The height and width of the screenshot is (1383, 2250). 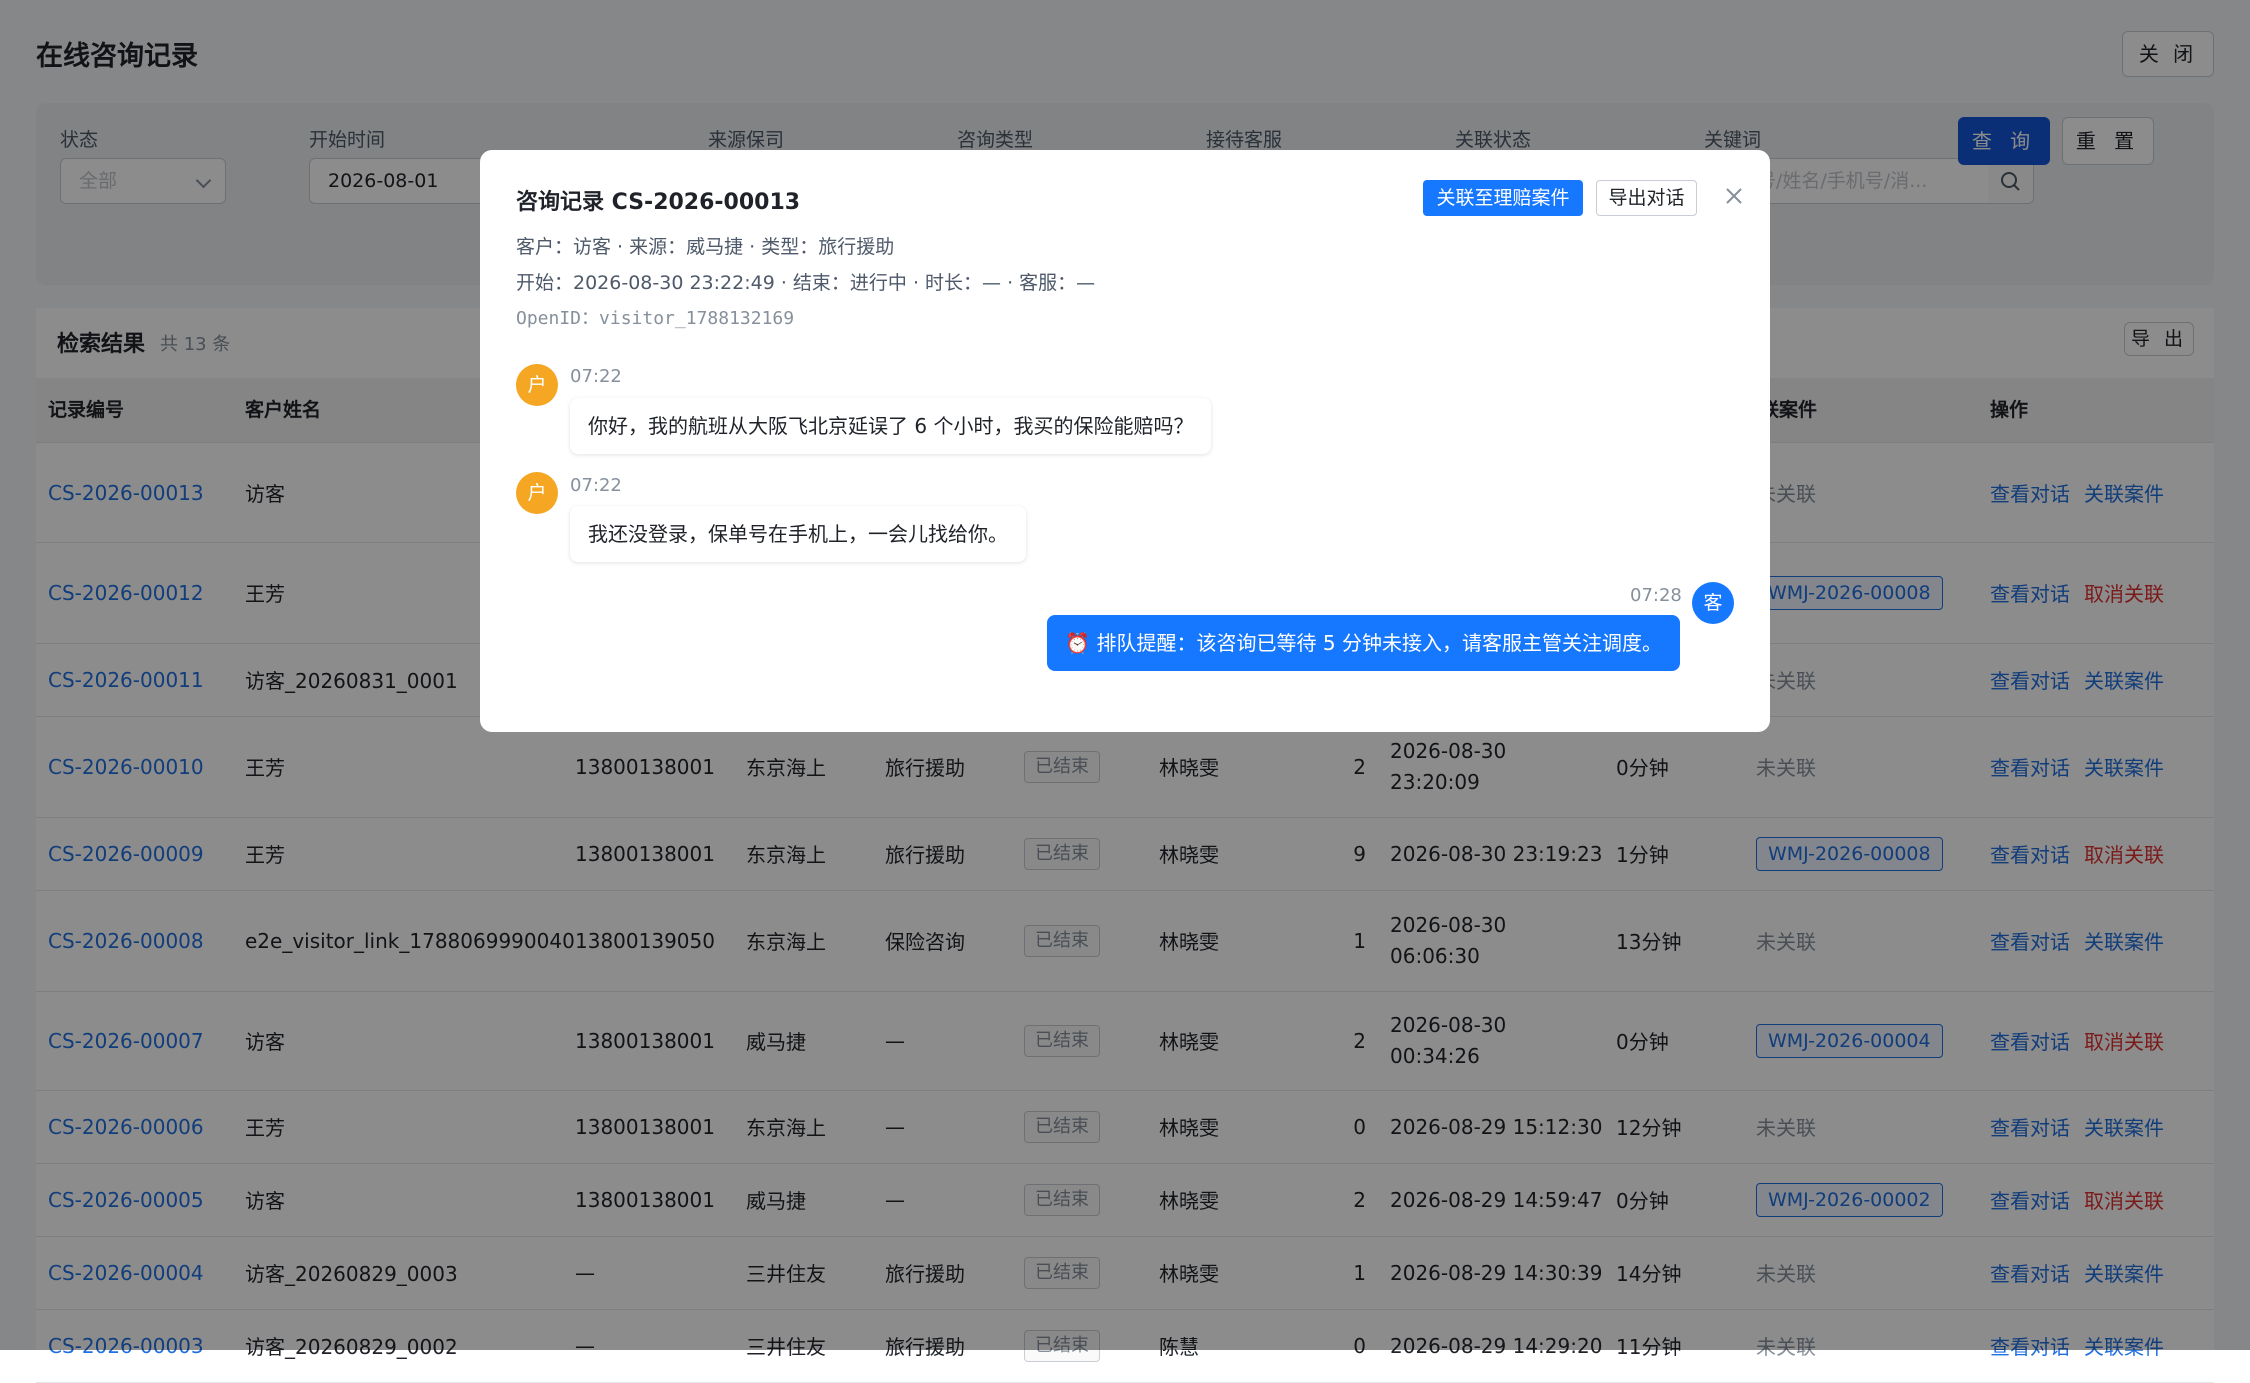 What do you see at coordinates (798, 534) in the screenshot?
I see `message-bubble-customer: 我还没登录，保单号在手机上，一会儿找给你。` at bounding box center [798, 534].